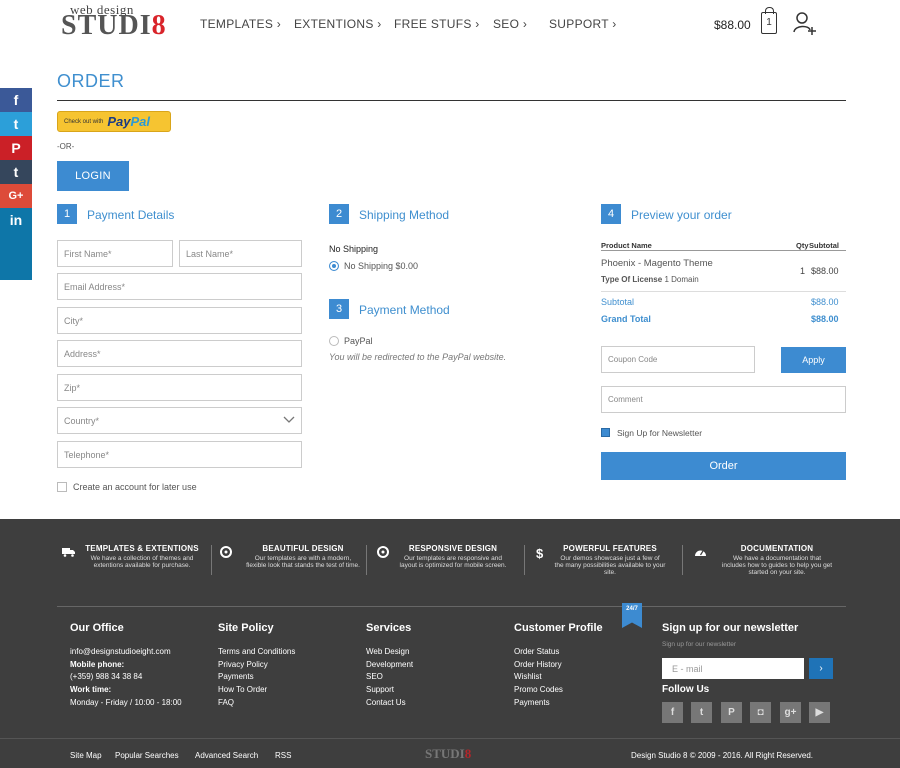  I want to click on pinterest-icon: P, so click(731, 712).